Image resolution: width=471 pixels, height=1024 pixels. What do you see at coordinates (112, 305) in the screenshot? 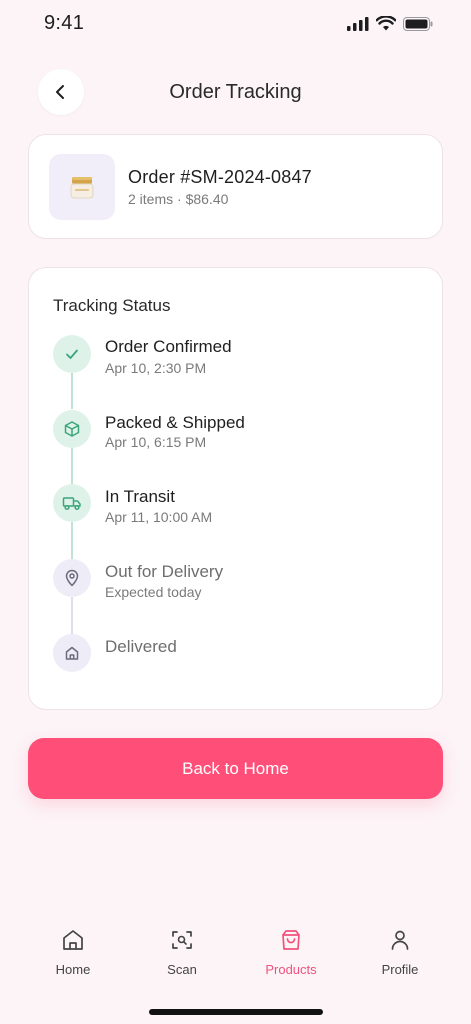
I see `tracking-title: Tracking Status` at bounding box center [112, 305].